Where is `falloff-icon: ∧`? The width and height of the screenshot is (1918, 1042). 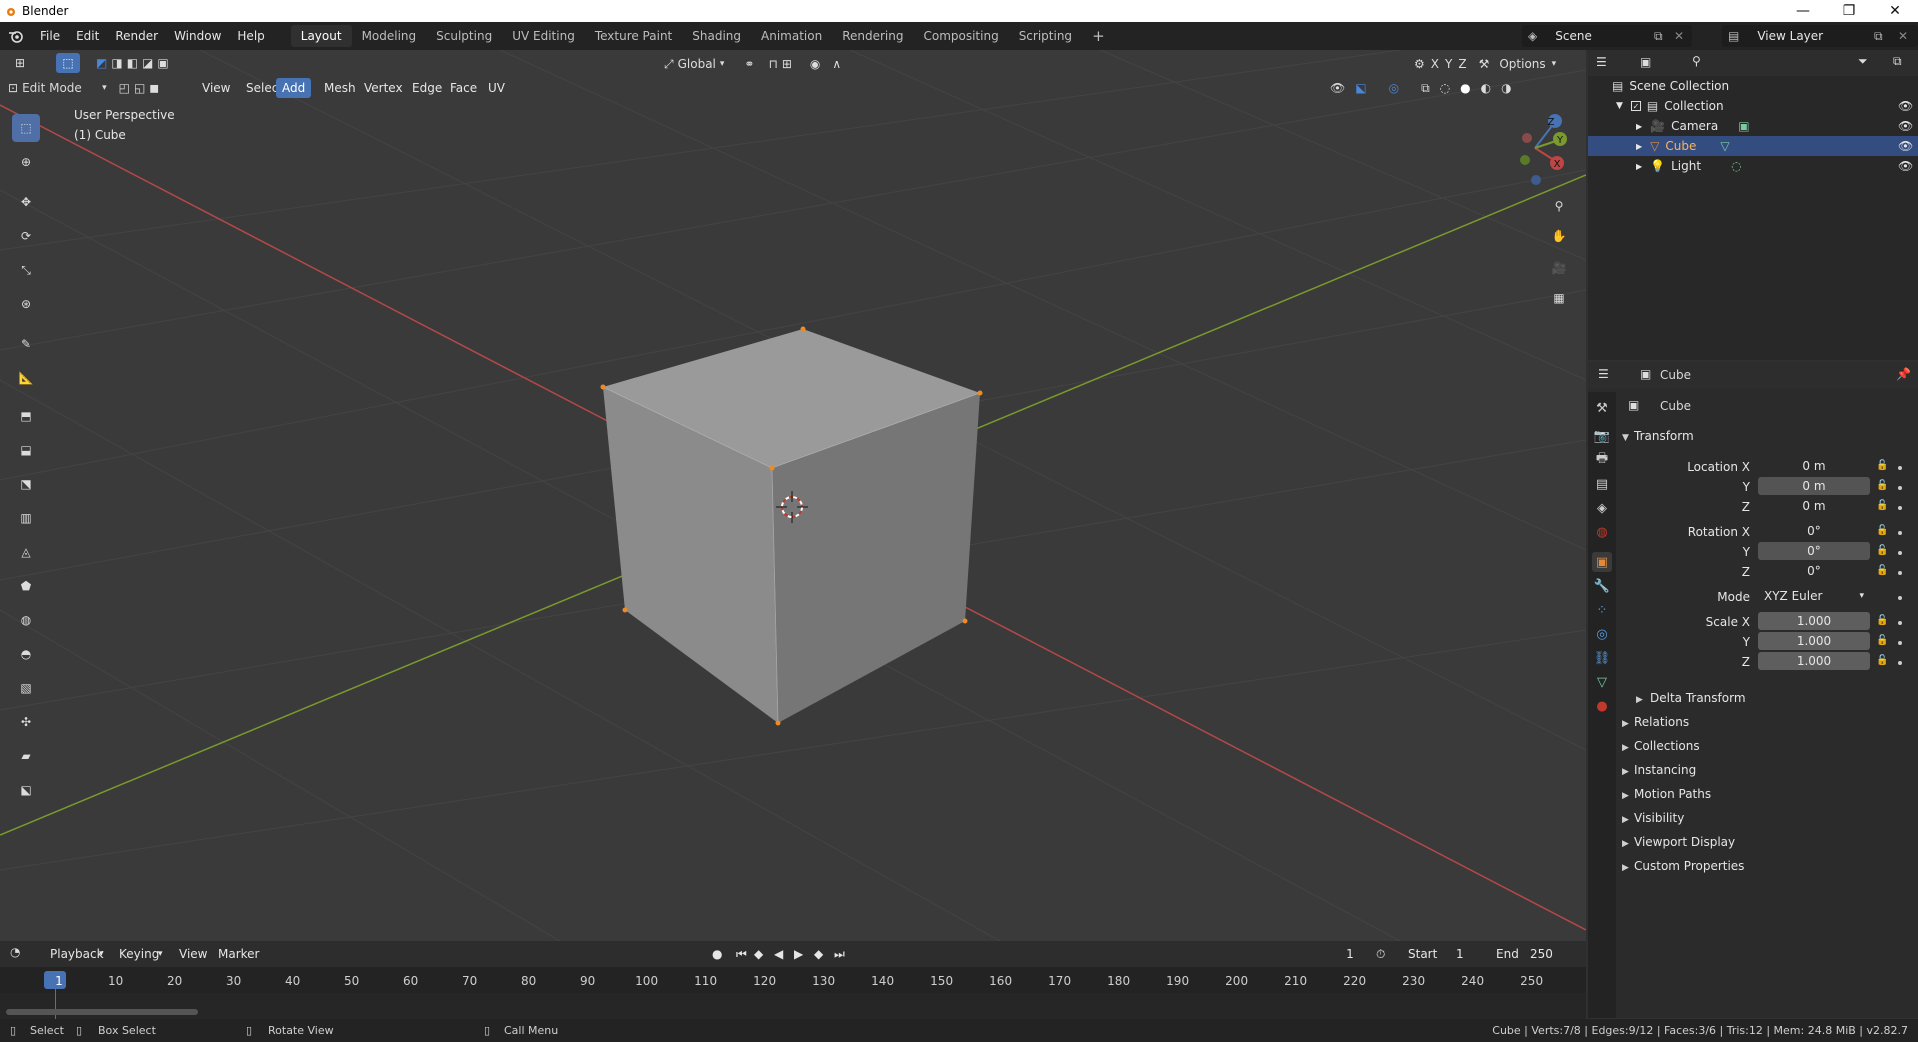
falloff-icon: ∧ is located at coordinates (836, 64).